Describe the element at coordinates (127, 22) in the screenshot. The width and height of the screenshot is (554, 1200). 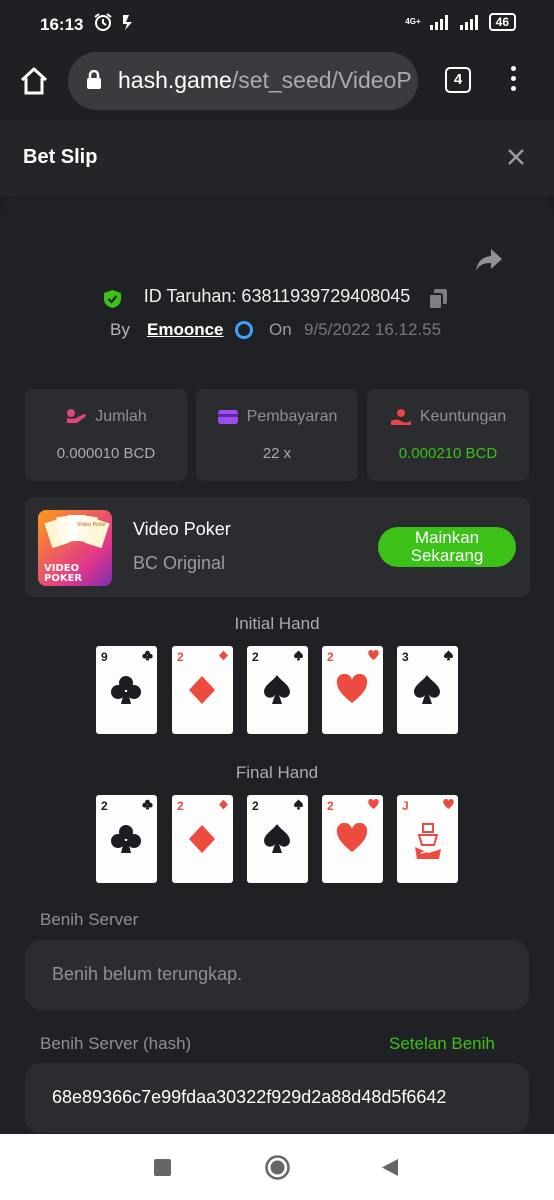
I see `app-notification-icon` at that location.